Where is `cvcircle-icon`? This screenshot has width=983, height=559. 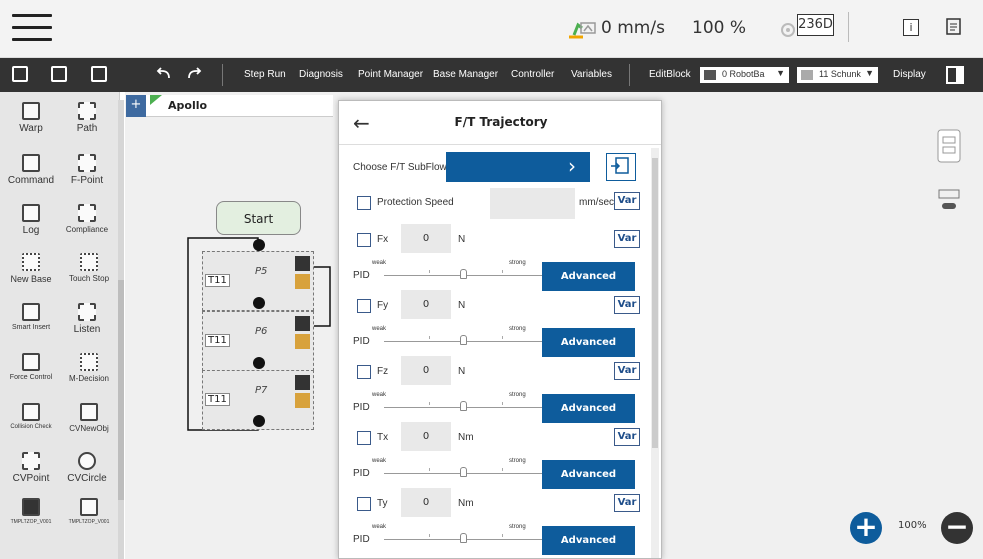
cvcircle-icon is located at coordinates (87, 461).